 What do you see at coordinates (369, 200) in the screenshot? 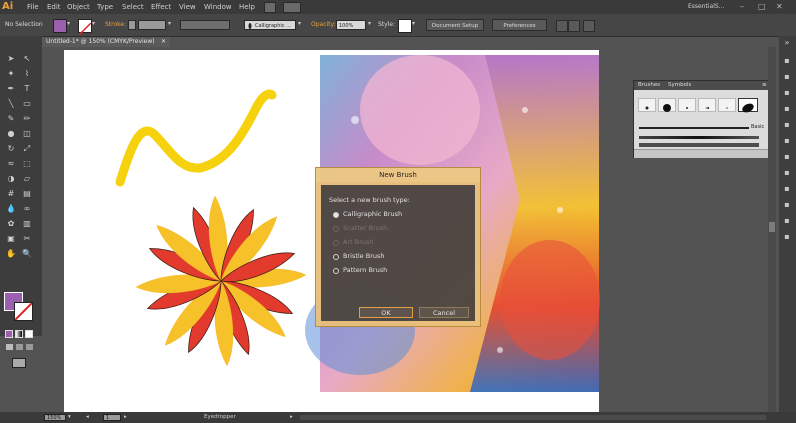
I see `dialog-prompt: Select a new brush type:` at bounding box center [369, 200].